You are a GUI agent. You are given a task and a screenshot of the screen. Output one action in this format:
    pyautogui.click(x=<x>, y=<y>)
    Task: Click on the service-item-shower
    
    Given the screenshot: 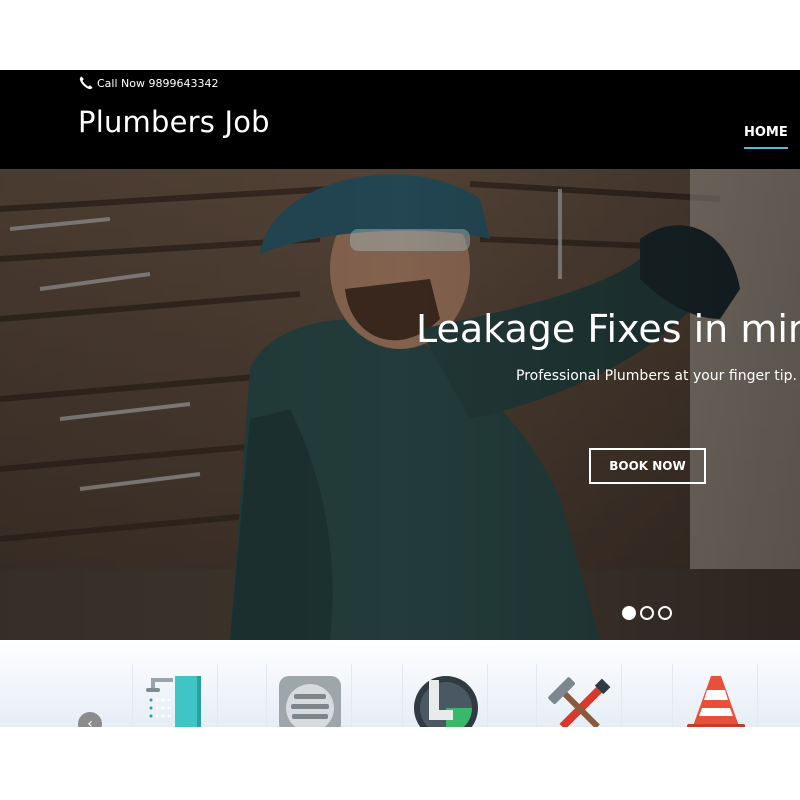 What is the action you would take?
    pyautogui.click(x=175, y=695)
    